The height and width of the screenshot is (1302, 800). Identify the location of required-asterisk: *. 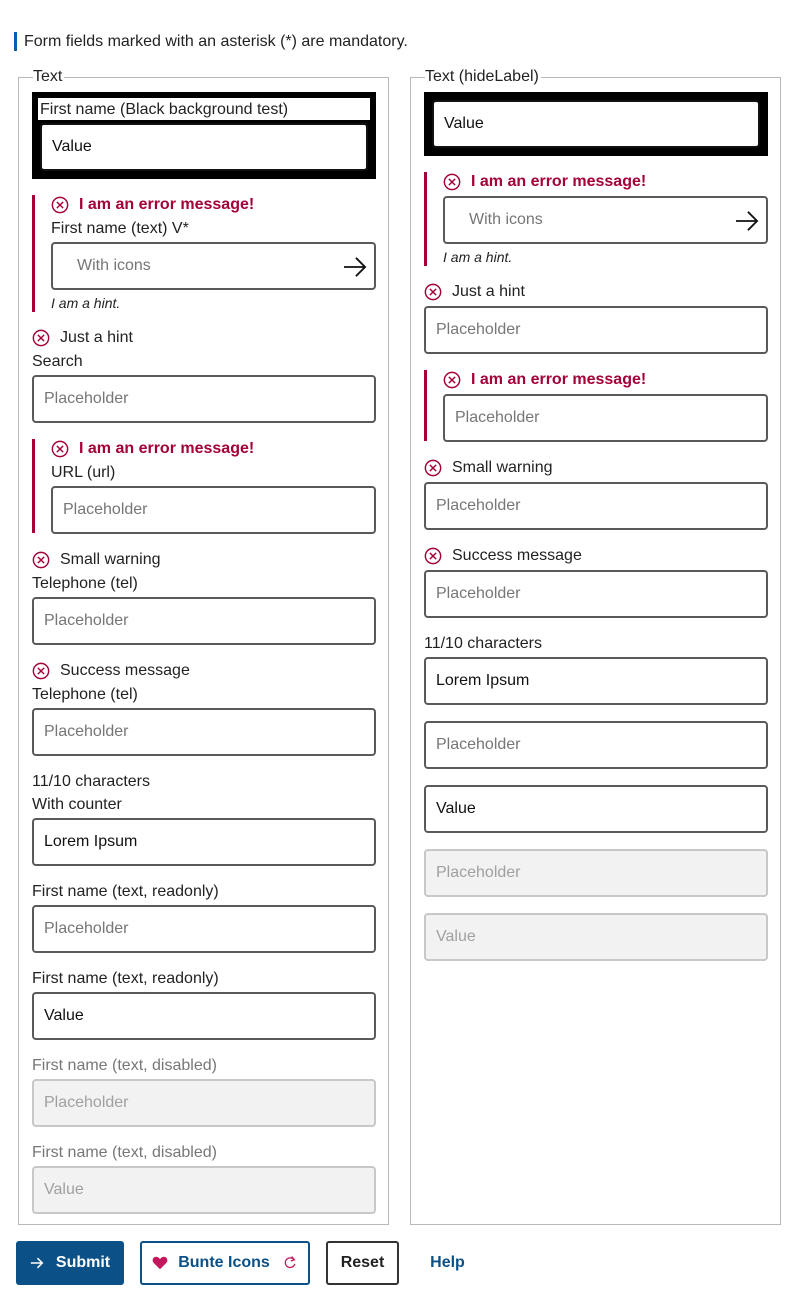
(185, 228).